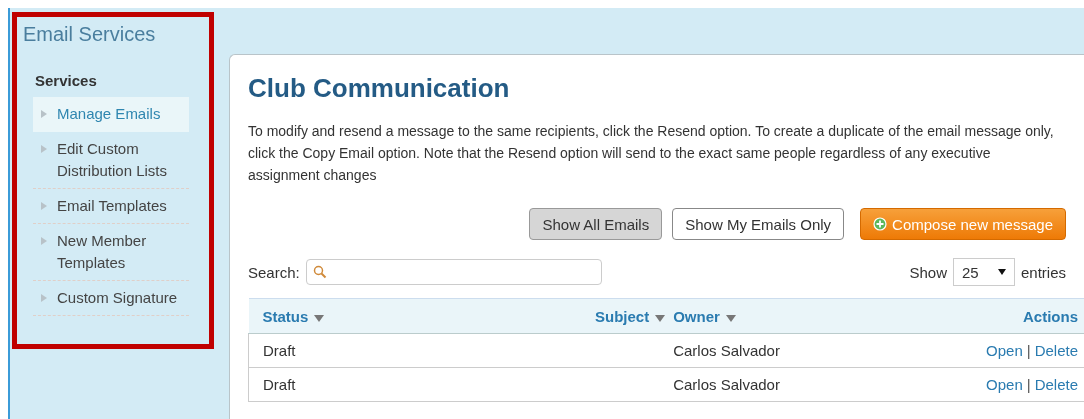  I want to click on description-text: To modify and resend a message to the same recipients, click the Resend option. To create a duplicate of the email message only, click the Copy Email option. Note that the Resend option will send to the exact same people regardless of any executive assignment changes, so click(651, 153).